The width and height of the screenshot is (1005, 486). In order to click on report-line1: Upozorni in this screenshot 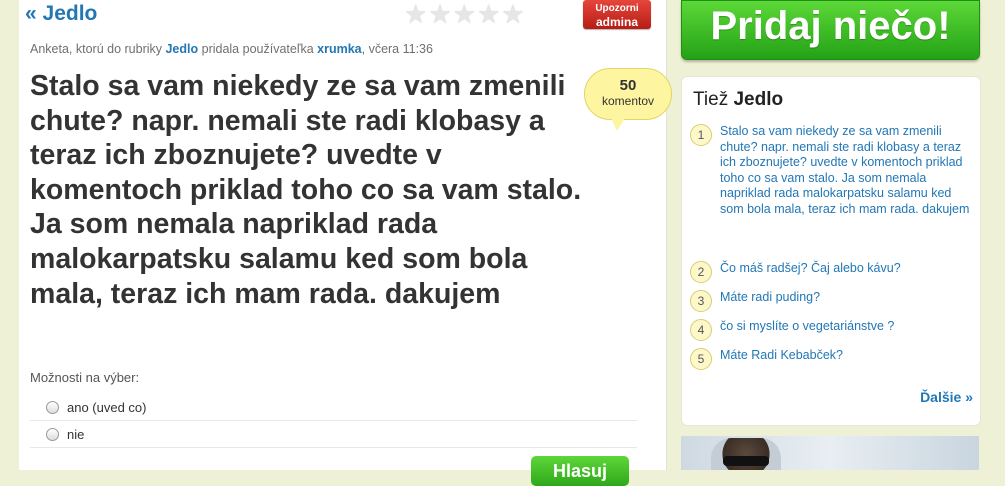, I will do `click(617, 8)`.